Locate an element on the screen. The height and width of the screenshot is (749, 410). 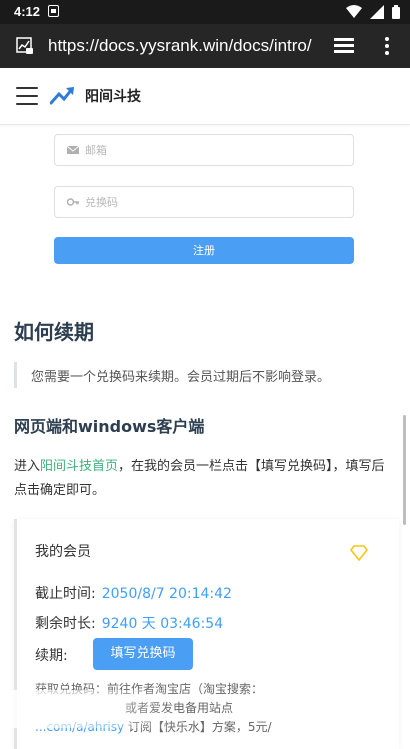
hamburger-menu-icon is located at coordinates (27, 96).